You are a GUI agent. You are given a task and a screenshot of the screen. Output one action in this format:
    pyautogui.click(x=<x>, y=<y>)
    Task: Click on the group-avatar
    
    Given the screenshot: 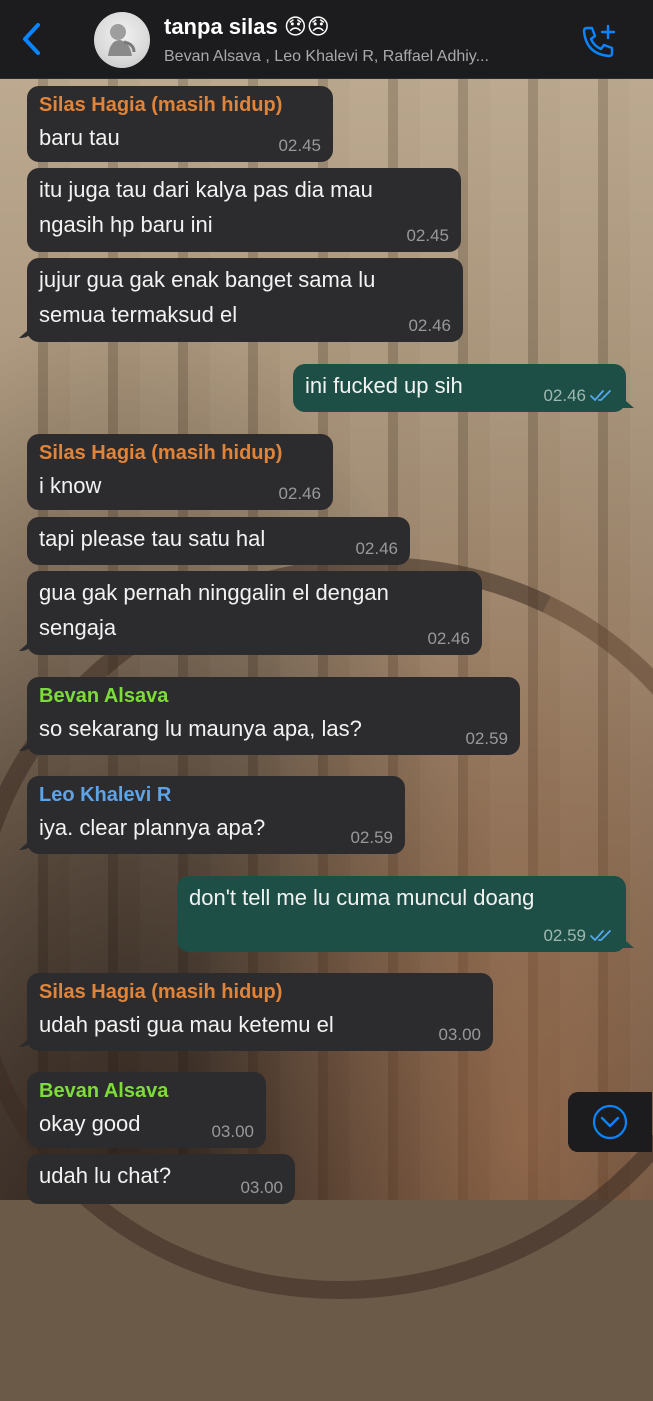 What is the action you would take?
    pyautogui.click(x=122, y=40)
    